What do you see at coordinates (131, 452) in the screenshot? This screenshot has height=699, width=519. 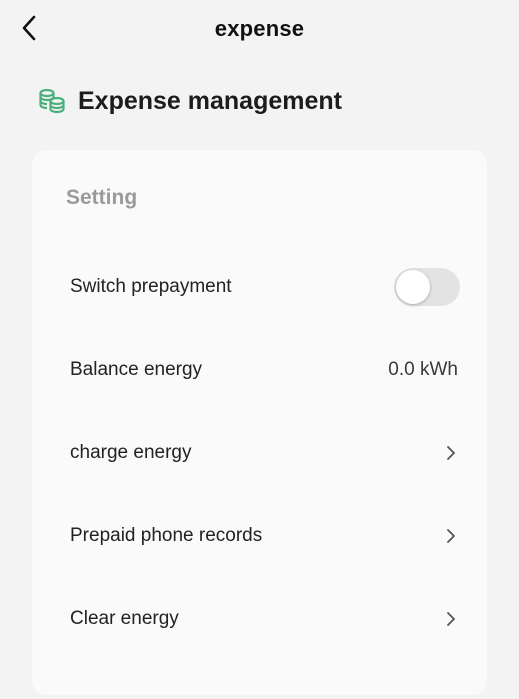 I see `row-label: charge energy` at bounding box center [131, 452].